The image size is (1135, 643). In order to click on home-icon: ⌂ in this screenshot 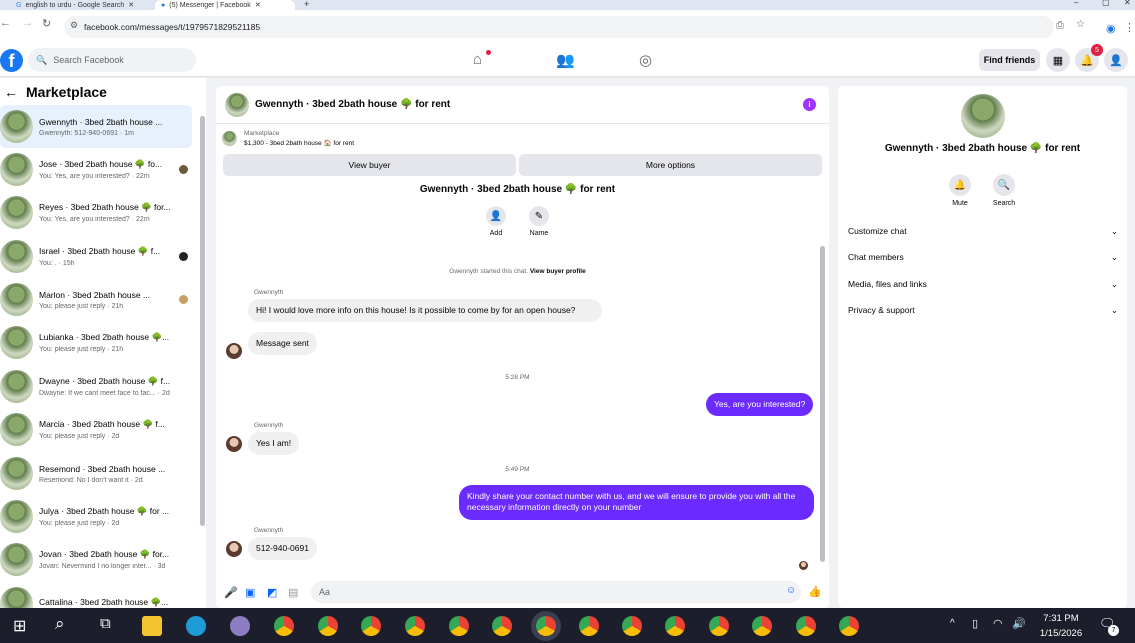, I will do `click(477, 59)`.